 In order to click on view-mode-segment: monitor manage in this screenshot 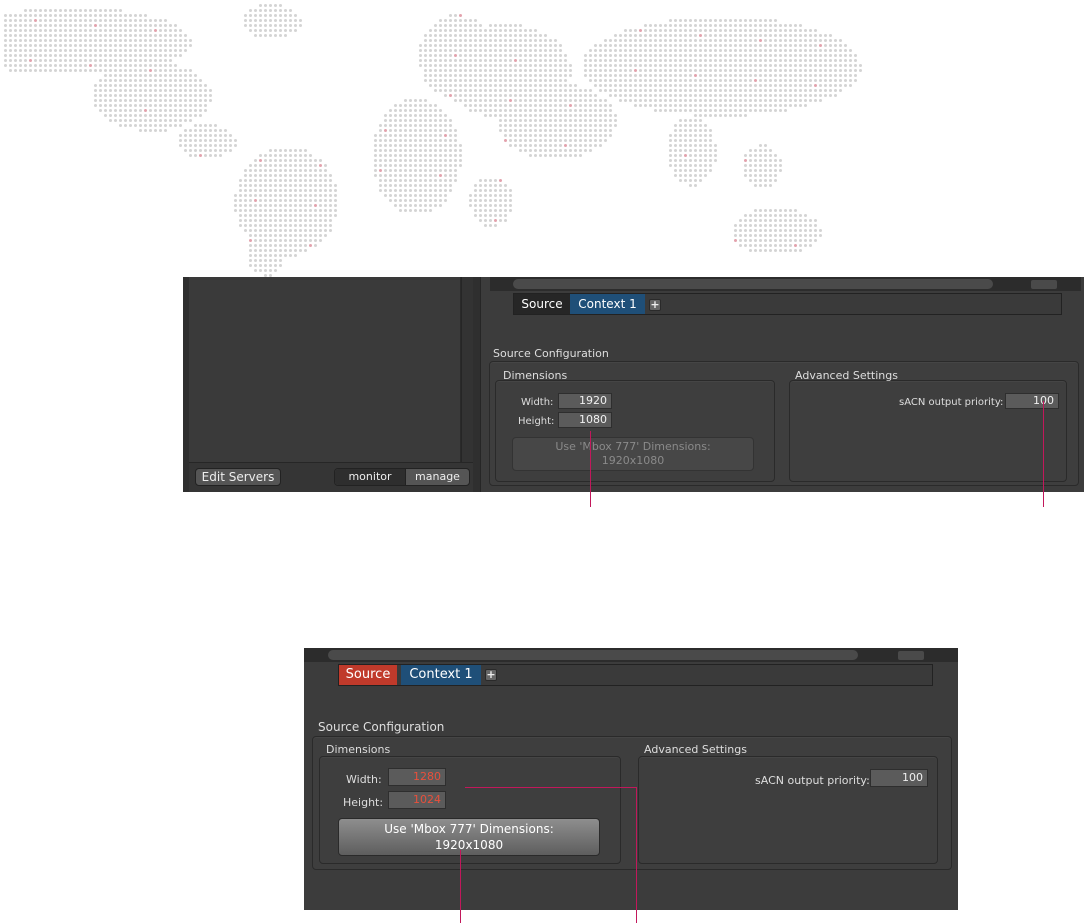, I will do `click(402, 477)`.